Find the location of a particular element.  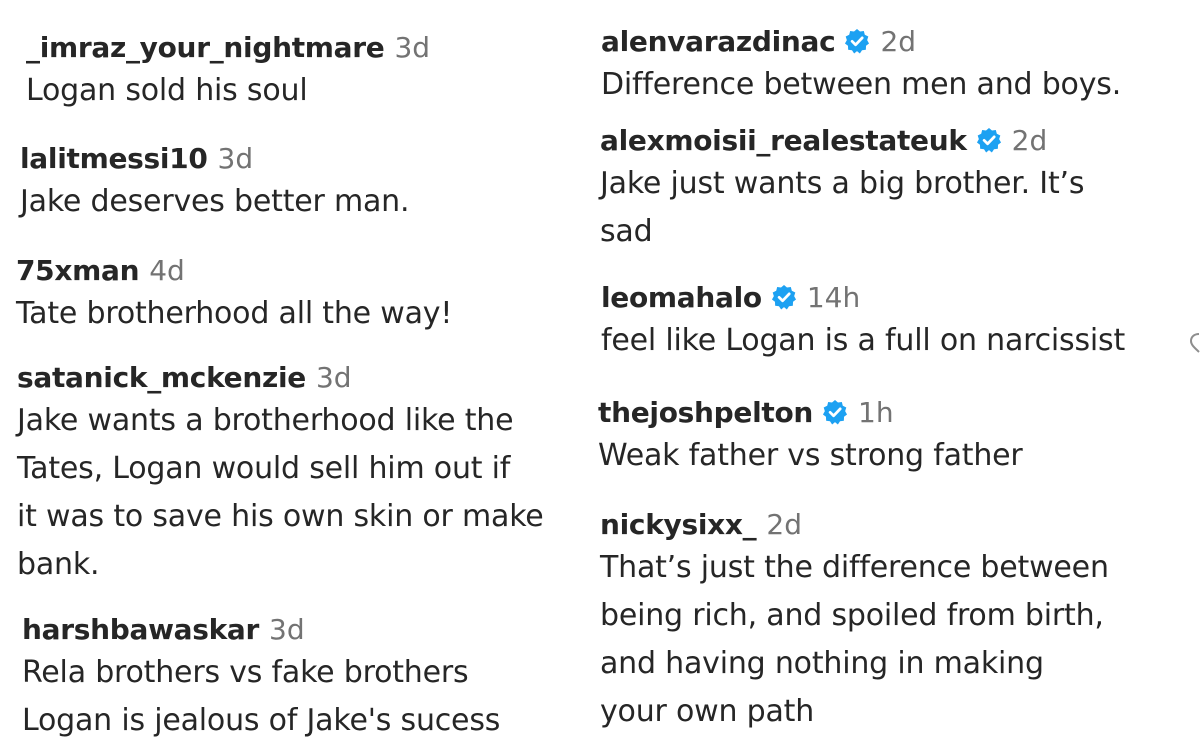

comment-username: satanick_mckenzie is located at coordinates (161, 377).